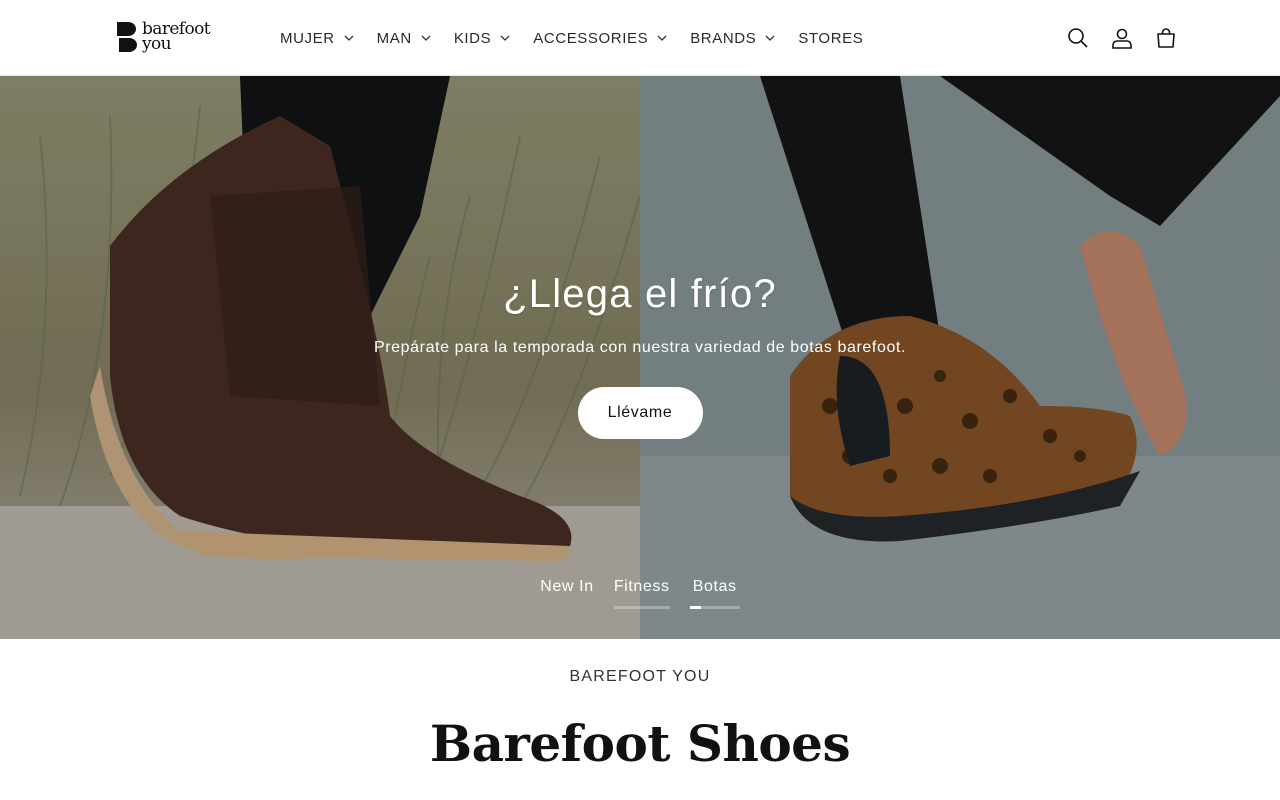 The width and height of the screenshot is (1280, 800). Describe the element at coordinates (640, 413) in the screenshot. I see `hero-cta-button: Llévame` at that location.